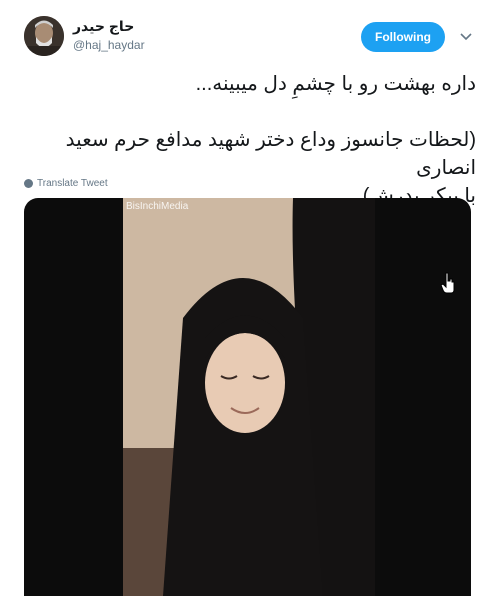  I want to click on translate-tweet-link: Translate Tweet, so click(66, 183).